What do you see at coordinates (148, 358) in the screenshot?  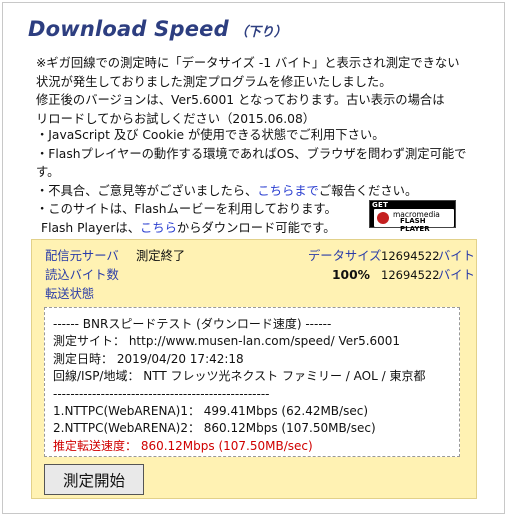 I see `result-datetime: 測定日時： 2019/04/20 17:42:18` at bounding box center [148, 358].